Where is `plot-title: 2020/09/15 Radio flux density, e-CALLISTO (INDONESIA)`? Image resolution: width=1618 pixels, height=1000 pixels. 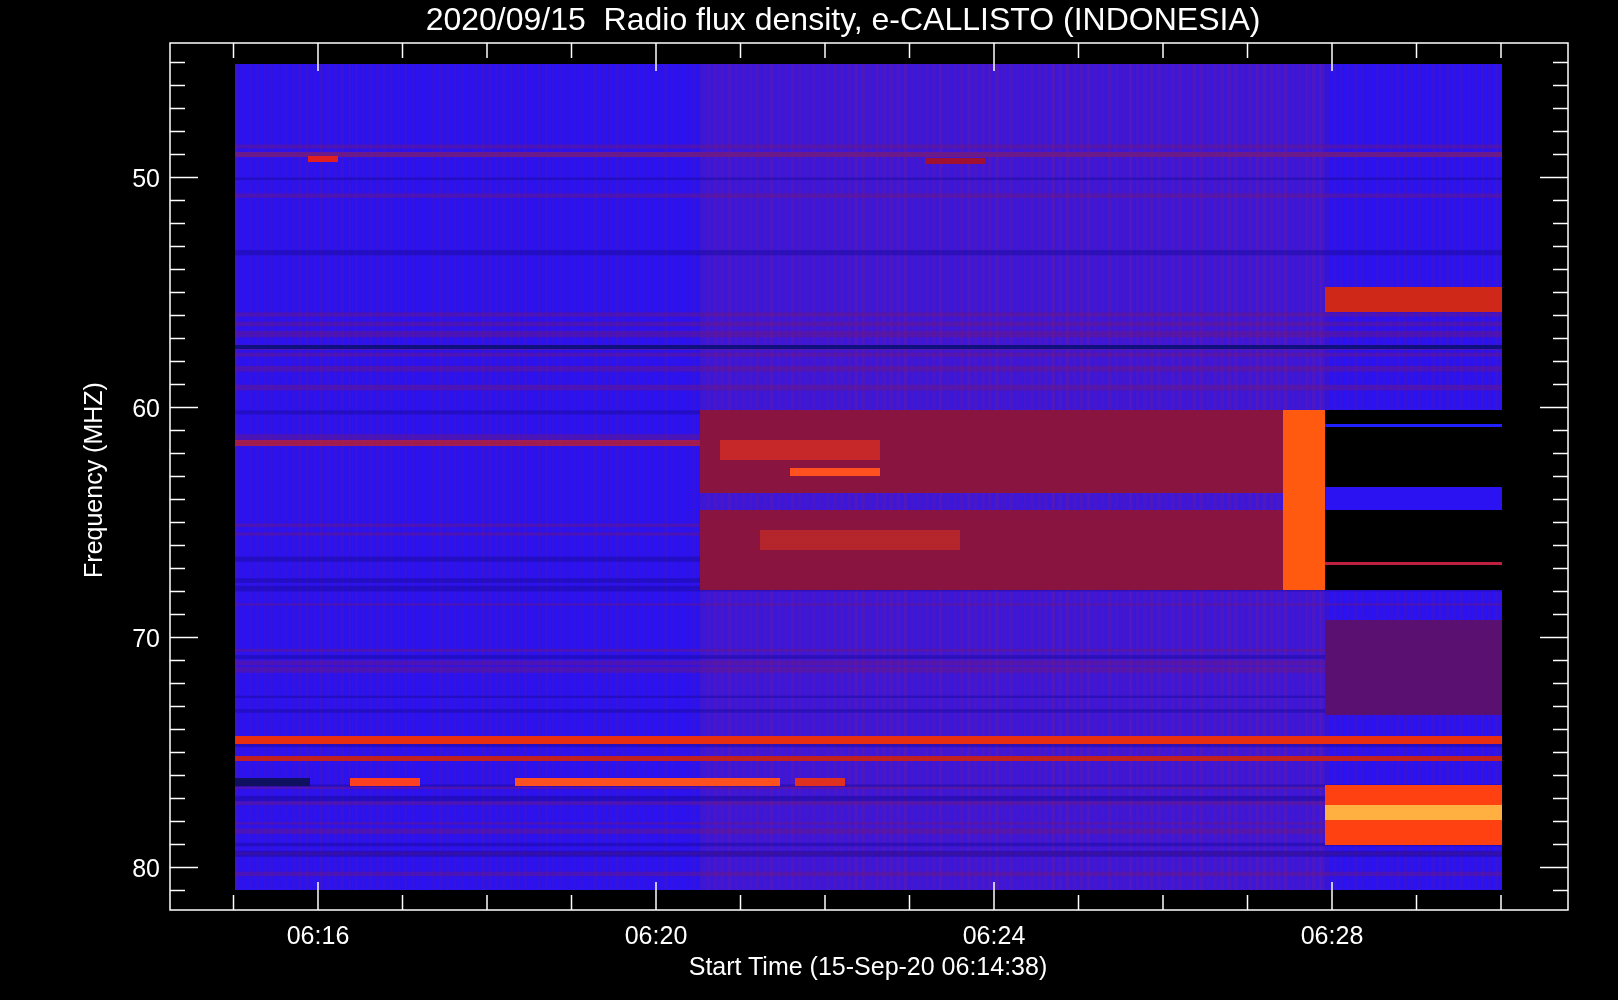
plot-title: 2020/09/15 Radio flux density, e-CALLISTO (INDONESIA) is located at coordinates (843, 19).